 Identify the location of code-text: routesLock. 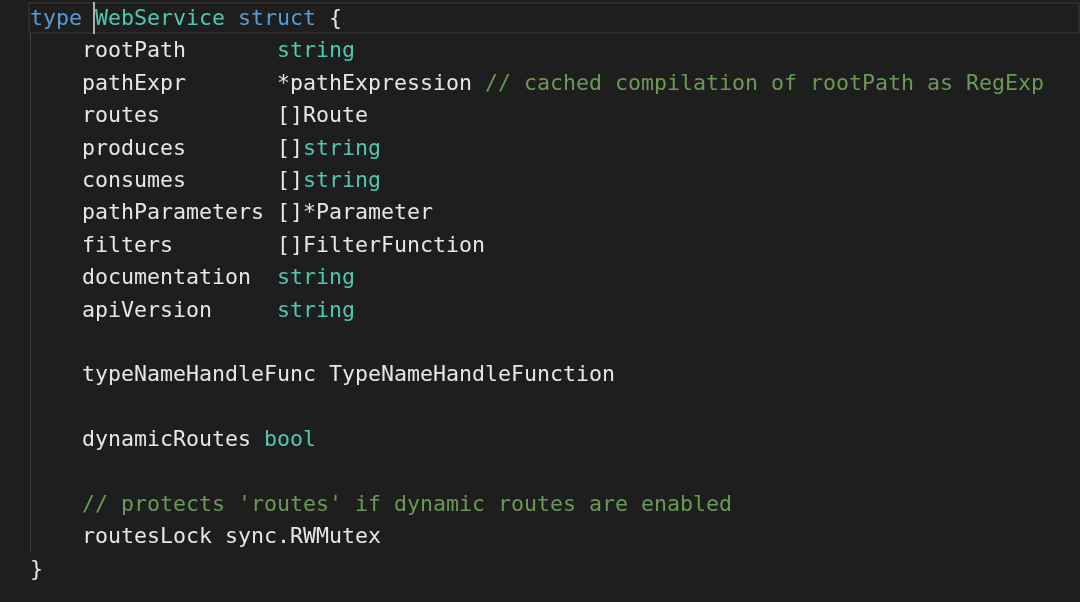
(147, 536).